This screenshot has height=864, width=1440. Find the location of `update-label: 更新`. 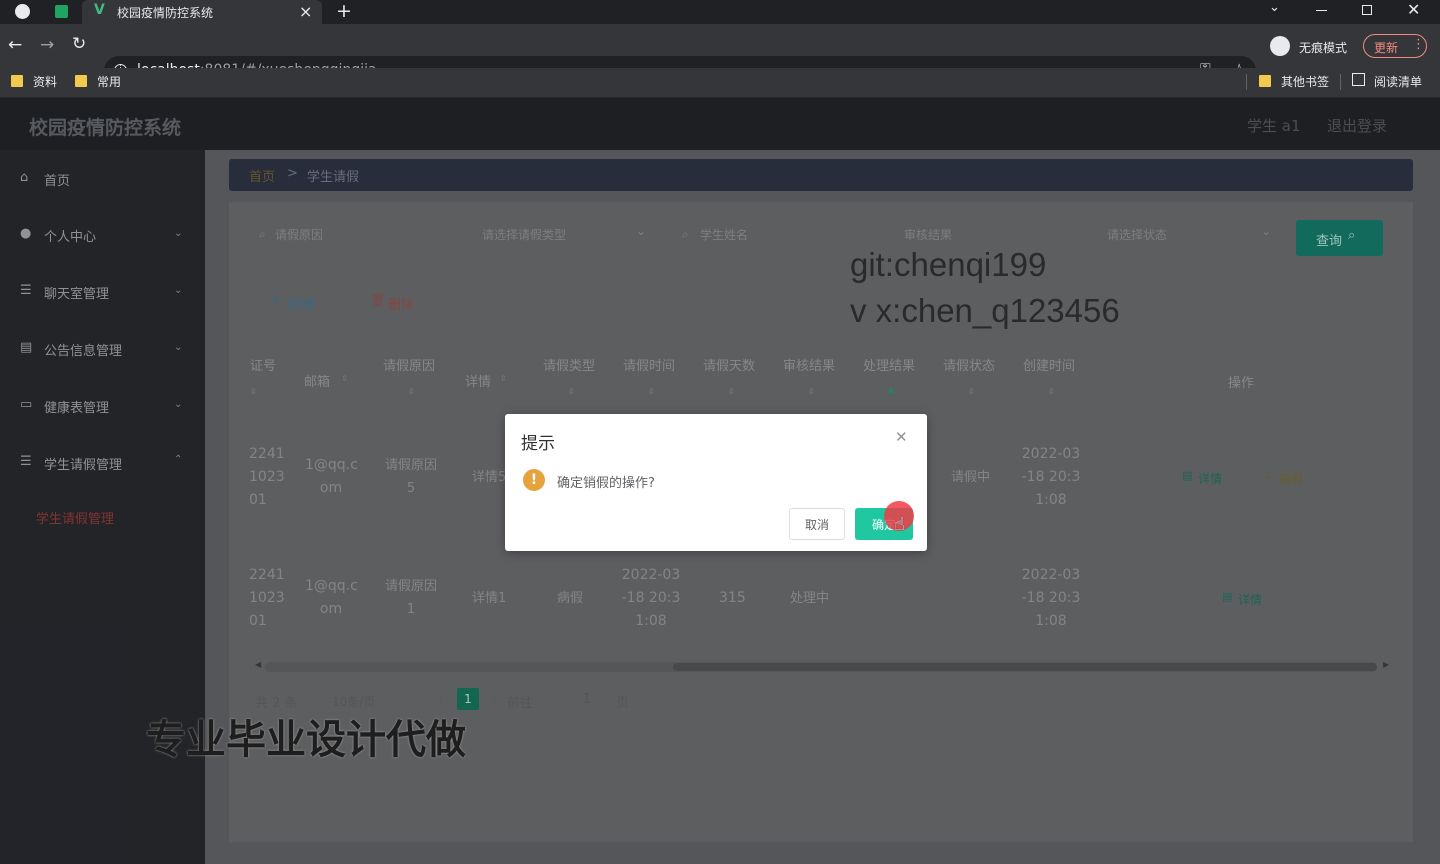

update-label: 更新 is located at coordinates (1386, 48).